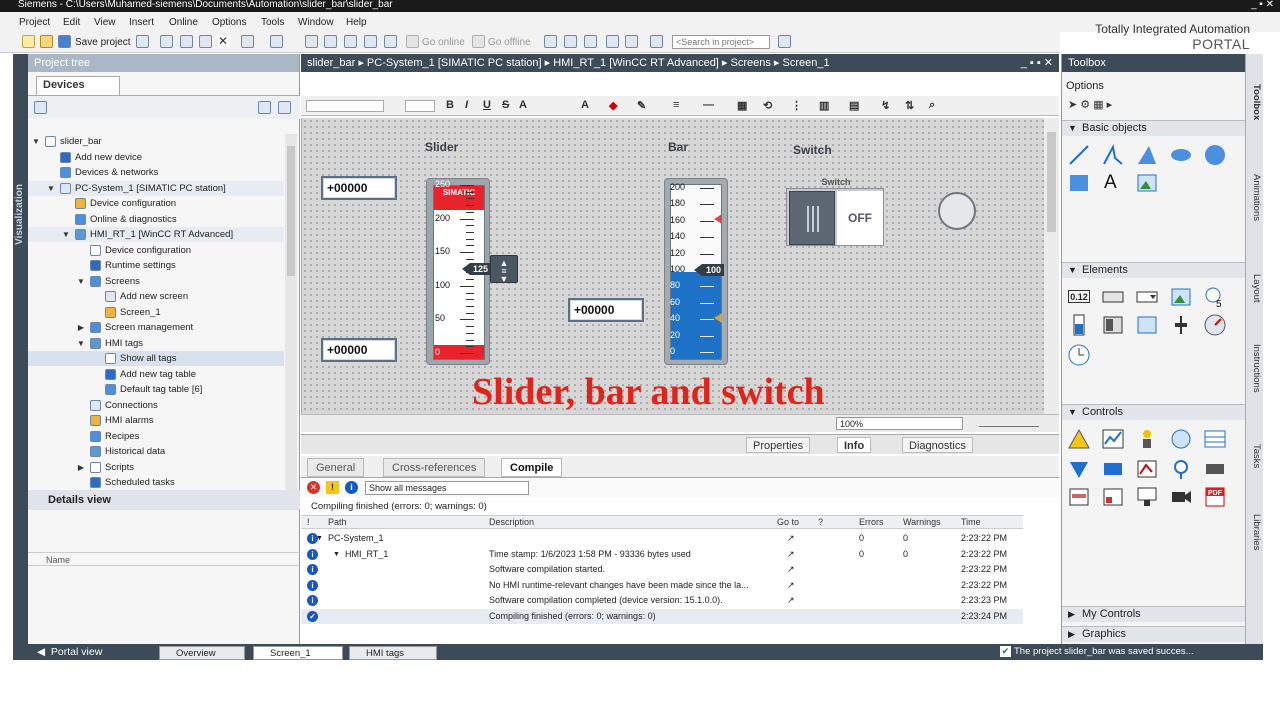  I want to click on tab-order-icon: ↯, so click(885, 105).